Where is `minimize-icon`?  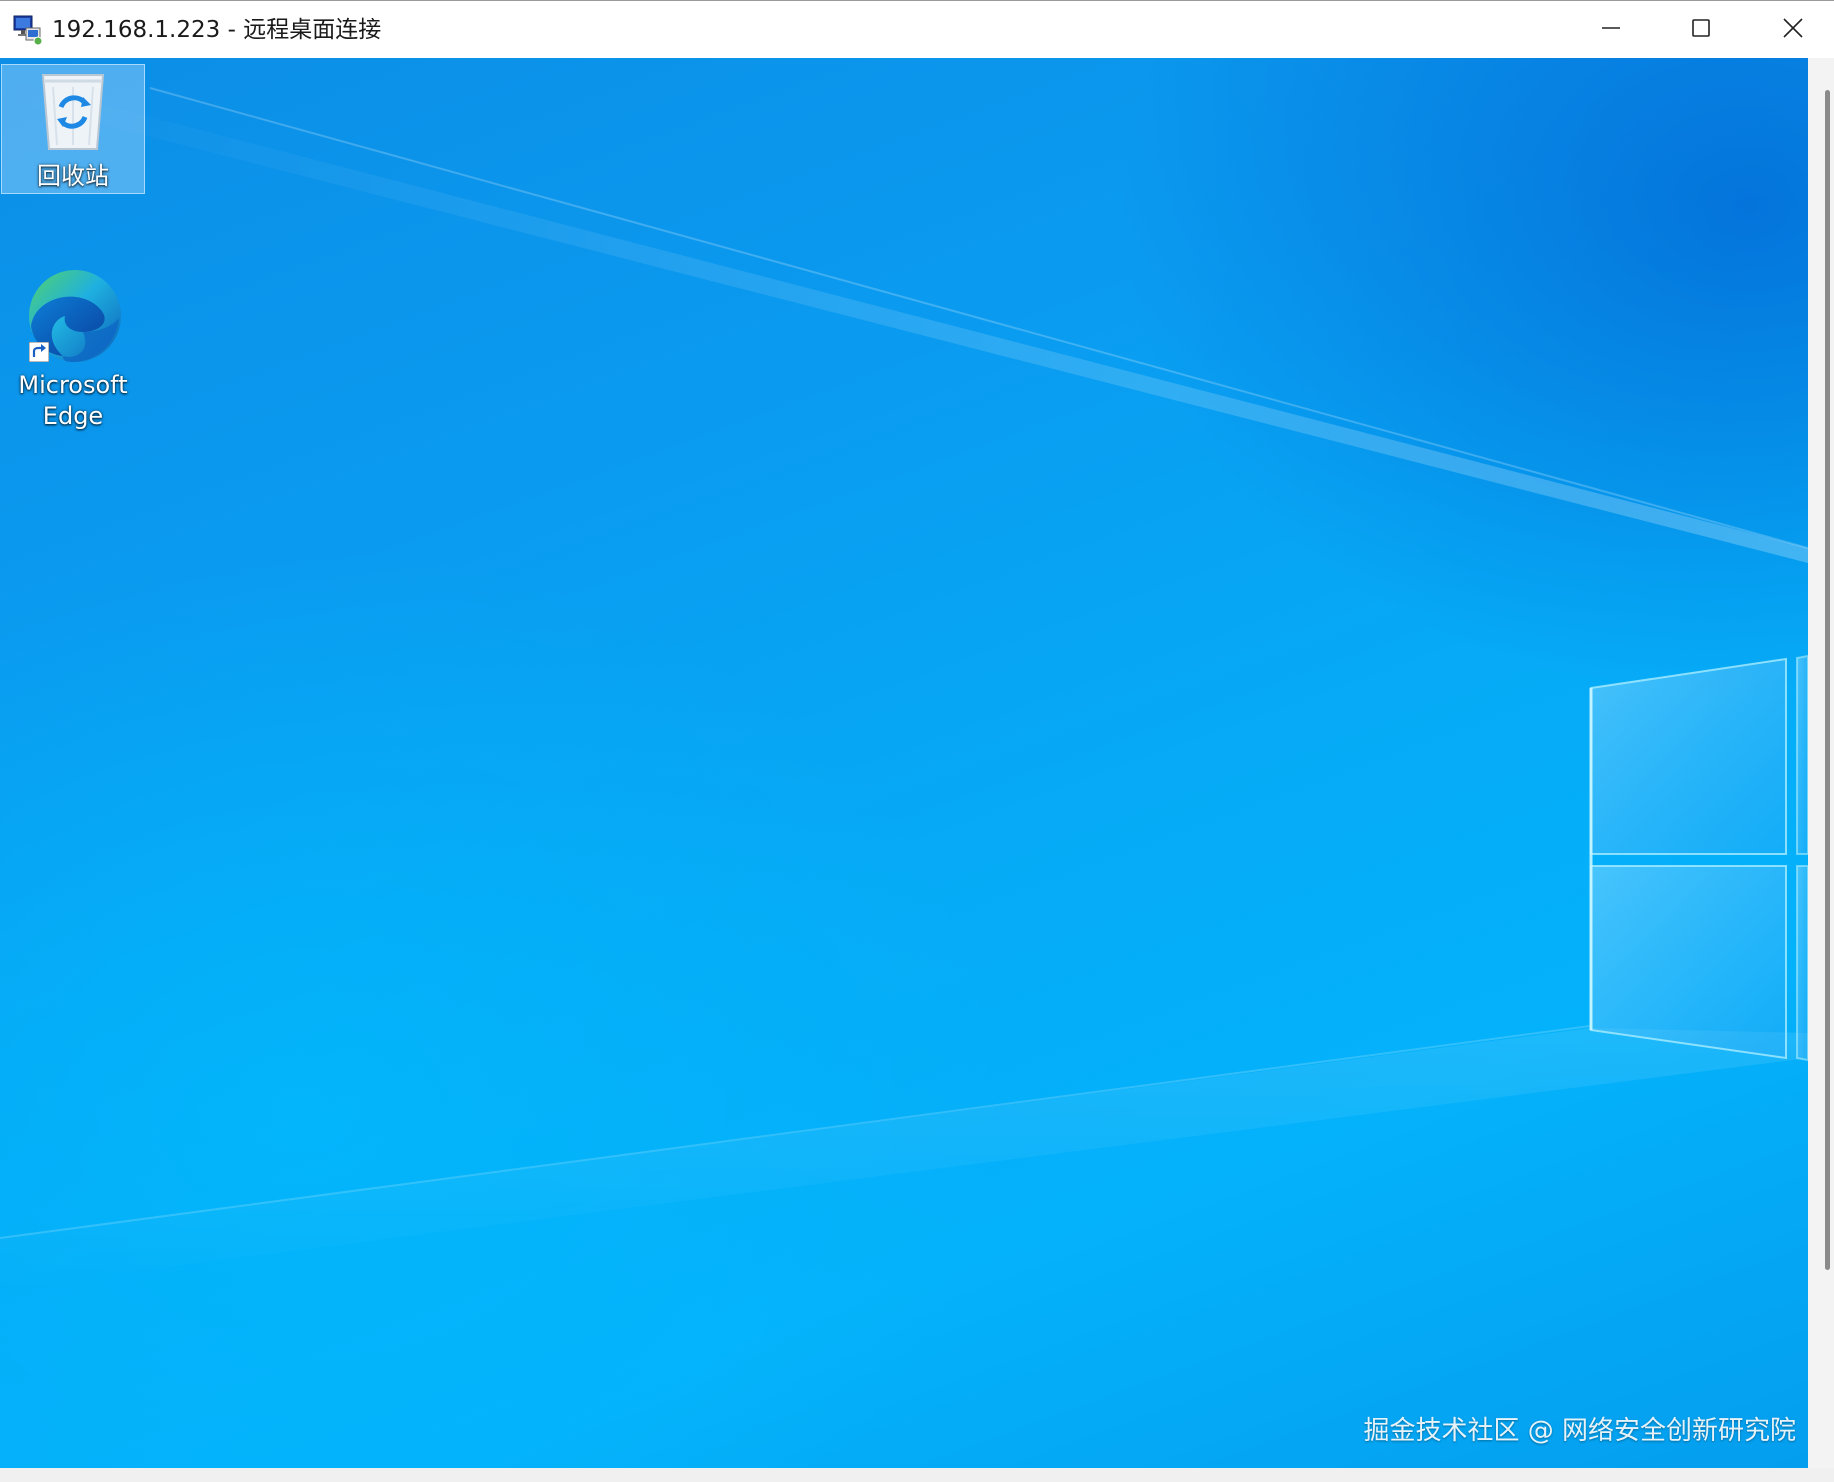
minimize-icon is located at coordinates (1611, 30).